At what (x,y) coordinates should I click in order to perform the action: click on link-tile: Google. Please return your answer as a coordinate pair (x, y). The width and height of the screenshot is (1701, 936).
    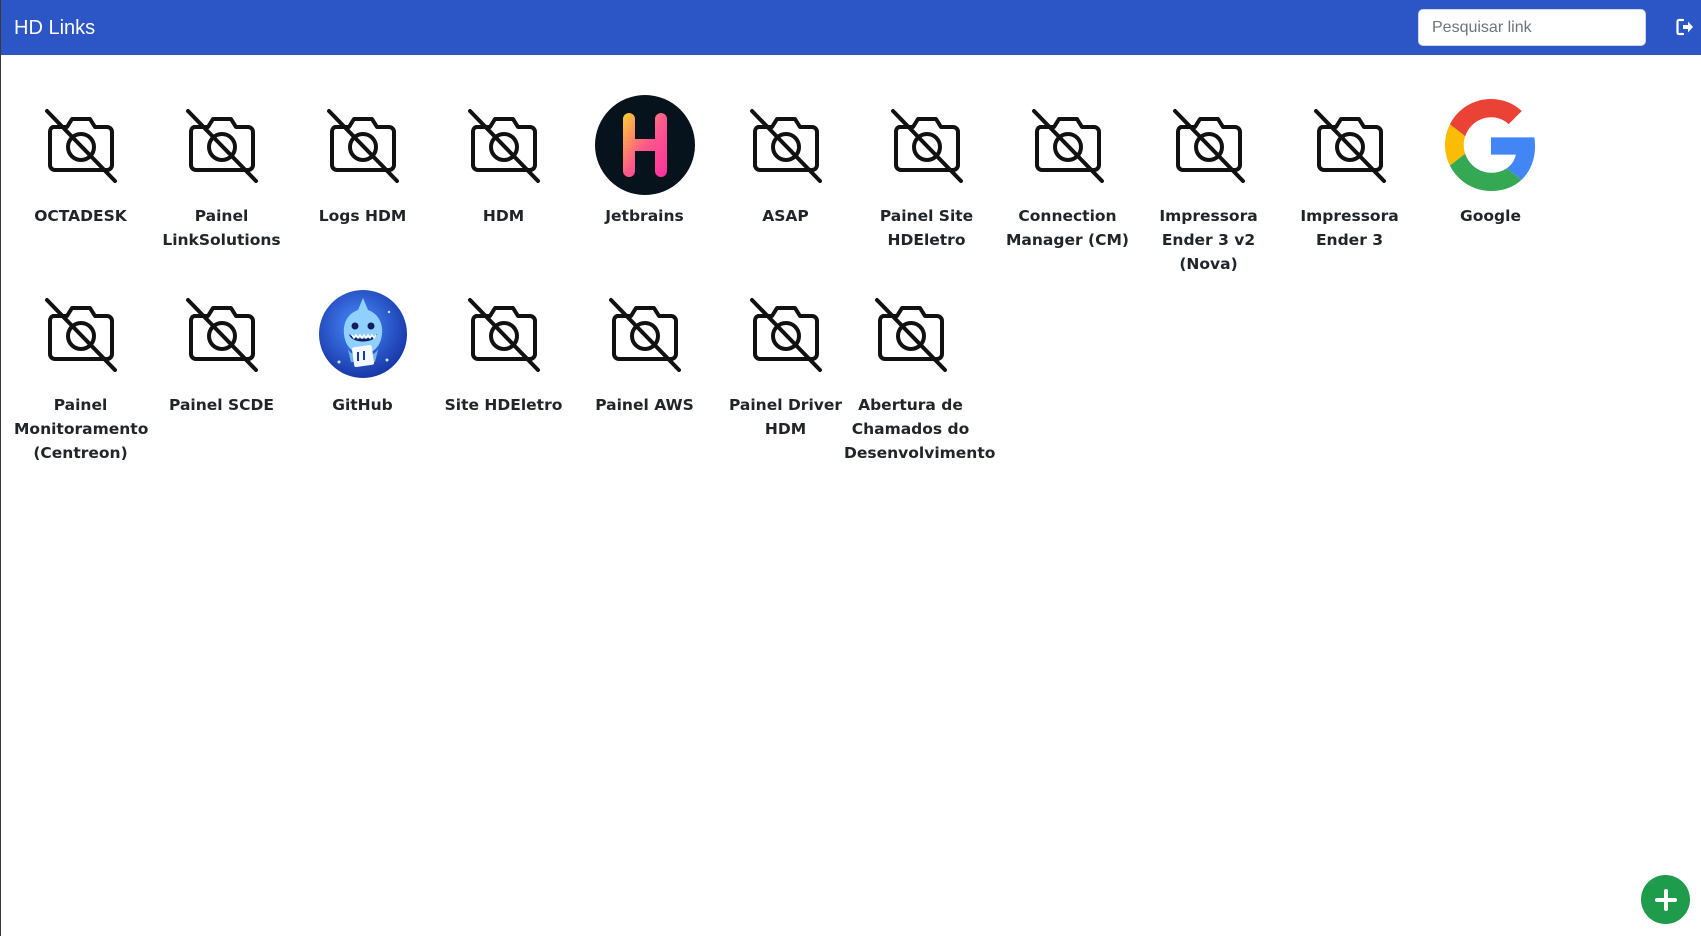
    Looking at the image, I should click on (1490, 161).